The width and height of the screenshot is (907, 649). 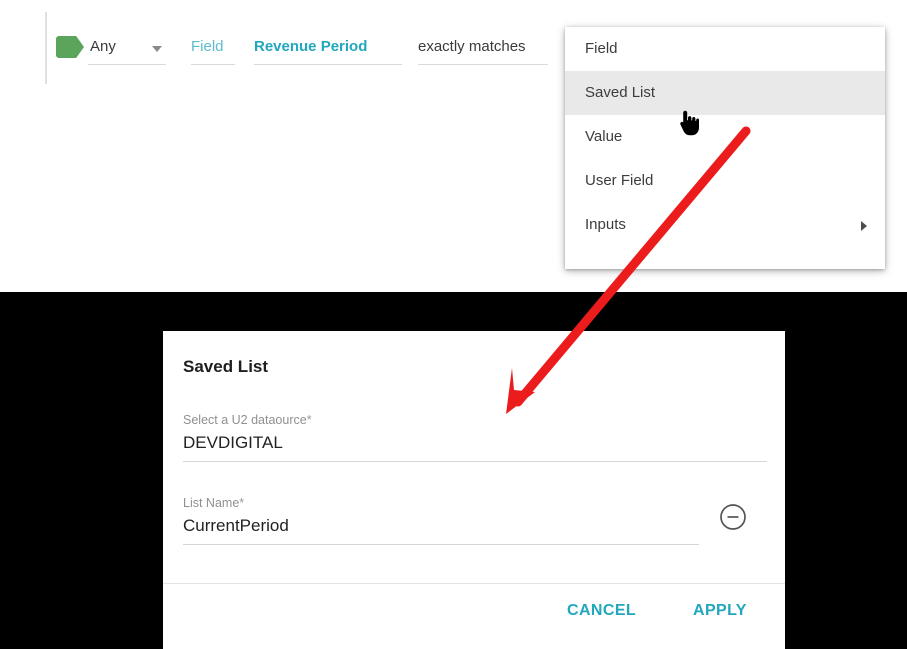 I want to click on dialog-title: Saved List, so click(x=226, y=366).